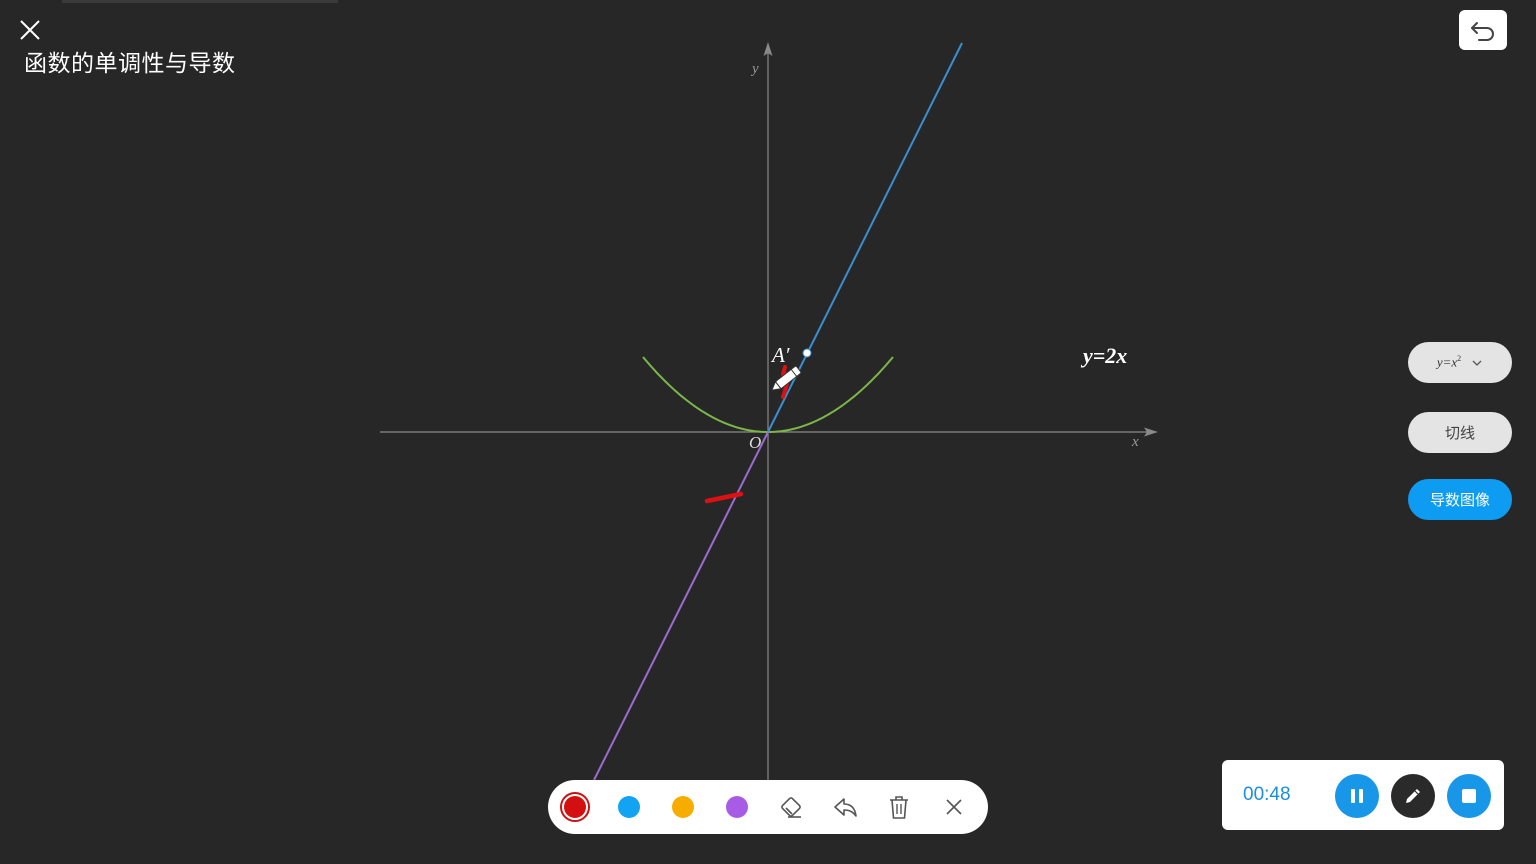 The image size is (1536, 864). I want to click on function-select: y=x2, so click(1460, 362).